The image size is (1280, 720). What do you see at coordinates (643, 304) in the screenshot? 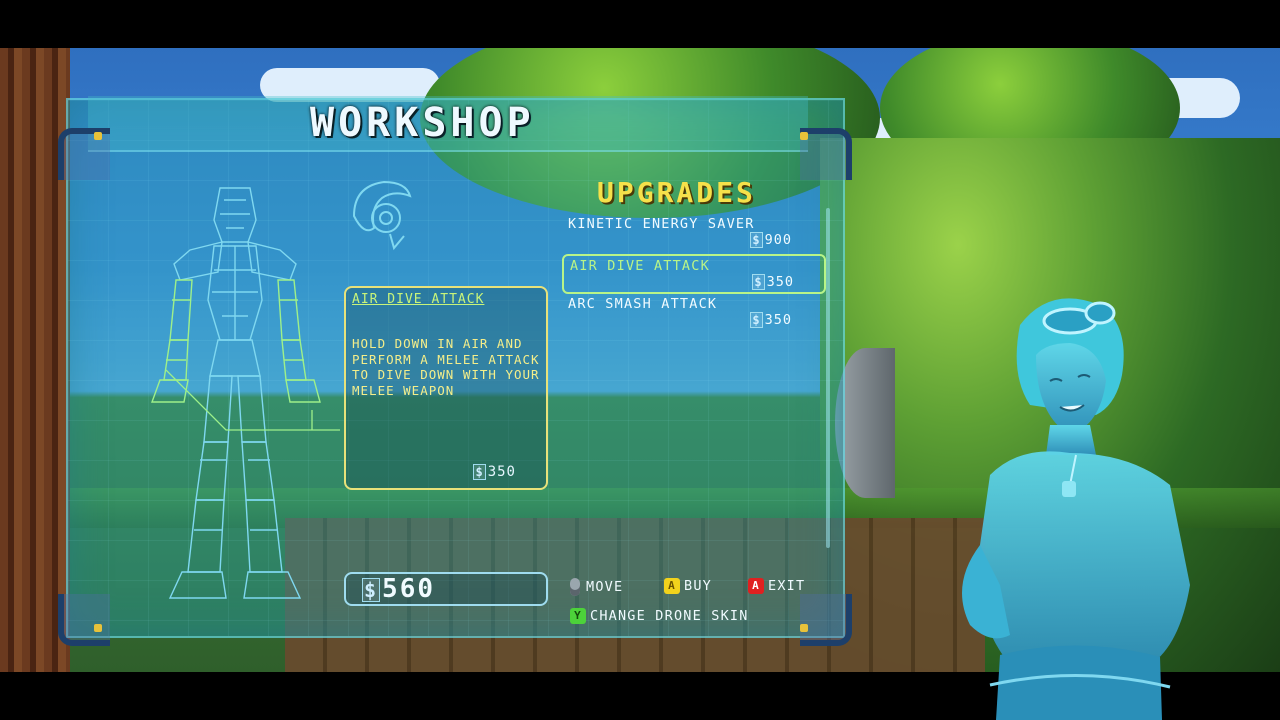
I see `upgrade-name: ARC SMASH ATTACK` at bounding box center [643, 304].